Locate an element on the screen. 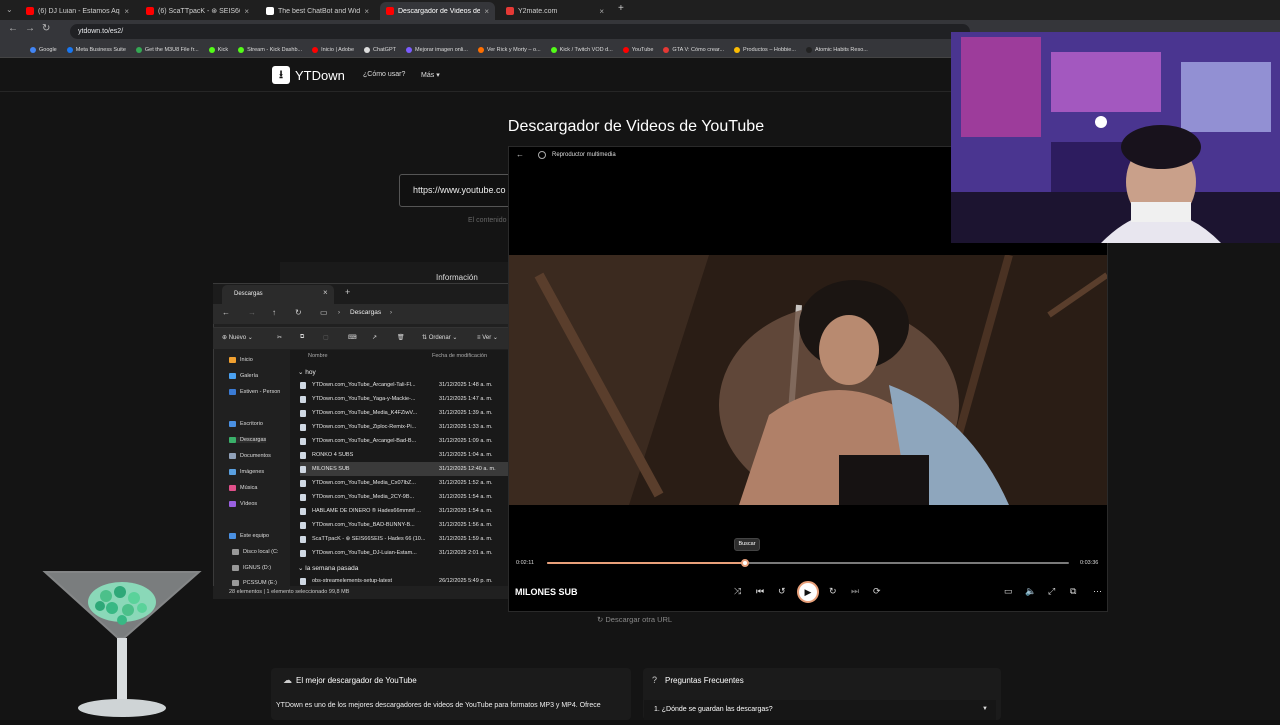 The height and width of the screenshot is (725, 1280). sidebar-item: Escritorio is located at coordinates (246, 424).